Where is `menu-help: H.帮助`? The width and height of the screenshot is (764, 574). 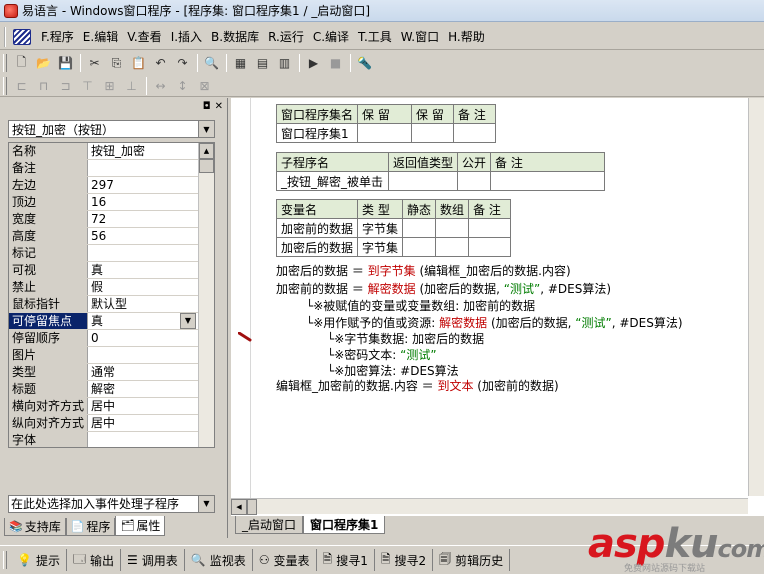 menu-help: H.帮助 is located at coordinates (466, 36).